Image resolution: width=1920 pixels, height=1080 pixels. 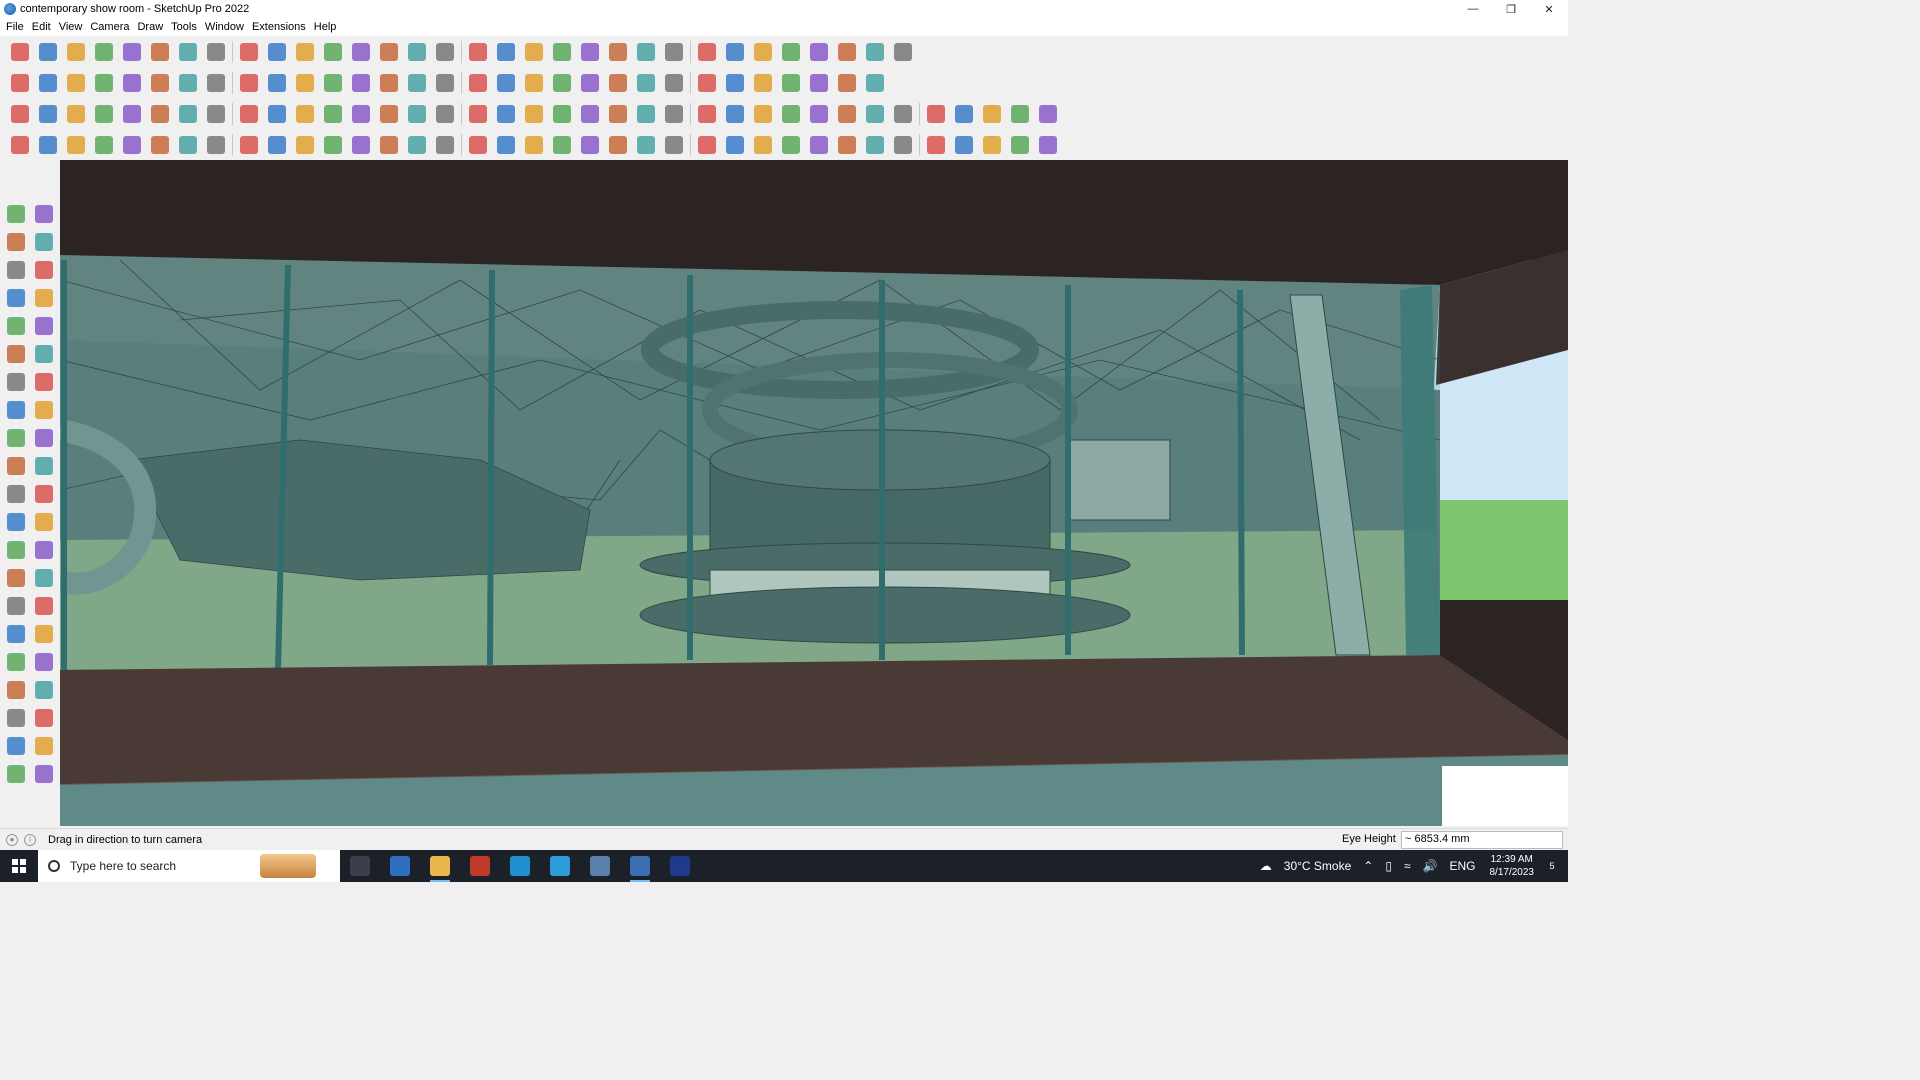 What do you see at coordinates (360, 866) in the screenshot?
I see `task-view-icon` at bounding box center [360, 866].